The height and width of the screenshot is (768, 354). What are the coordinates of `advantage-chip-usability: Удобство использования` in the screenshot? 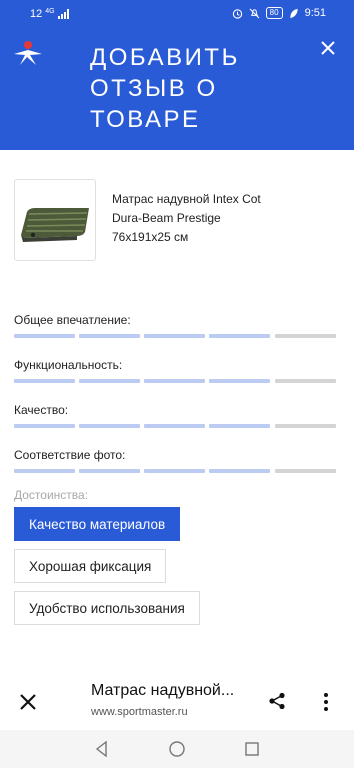 It's located at (107, 608).